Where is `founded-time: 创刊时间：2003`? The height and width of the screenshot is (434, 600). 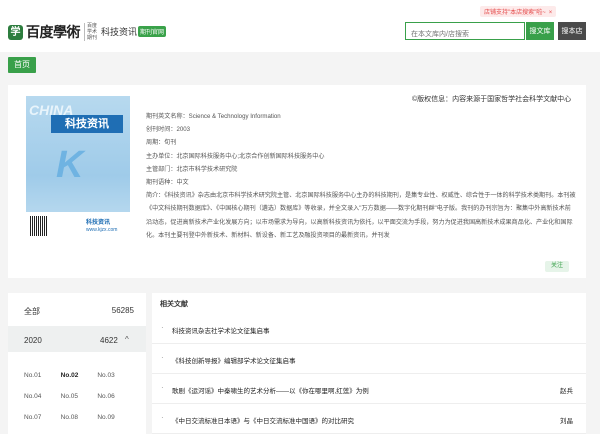 founded-time: 创刊时间：2003 is located at coordinates (168, 130).